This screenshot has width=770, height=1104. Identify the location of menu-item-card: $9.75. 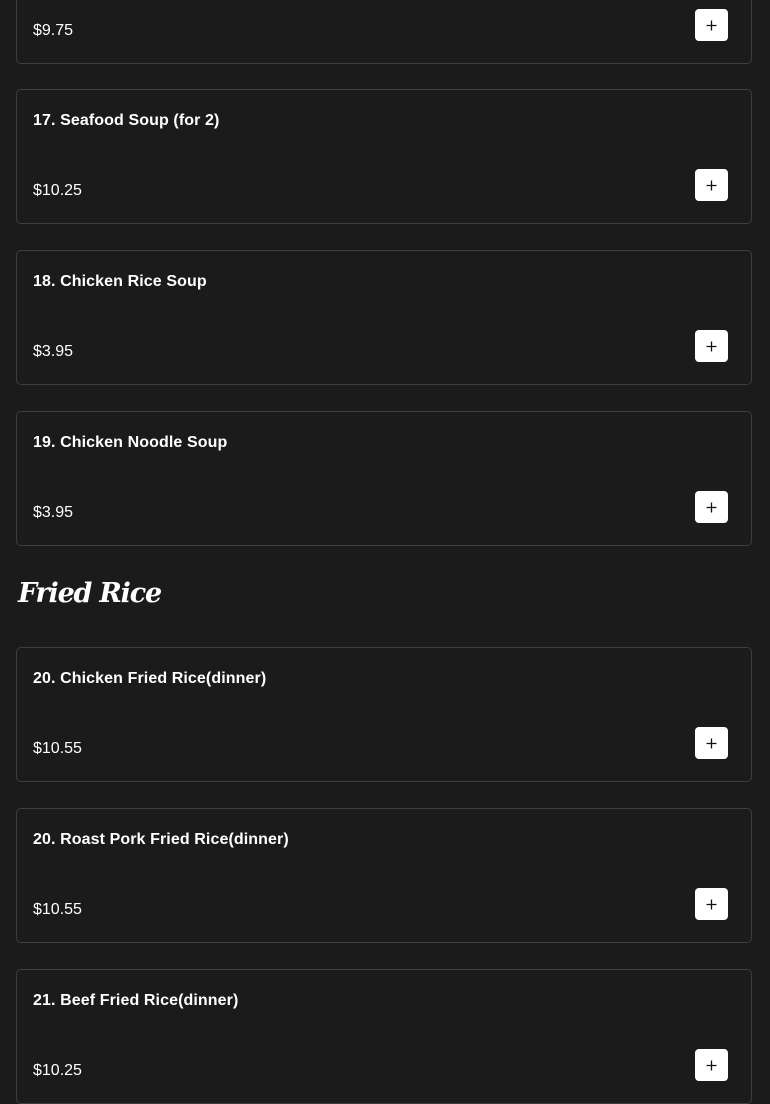
(384, 32).